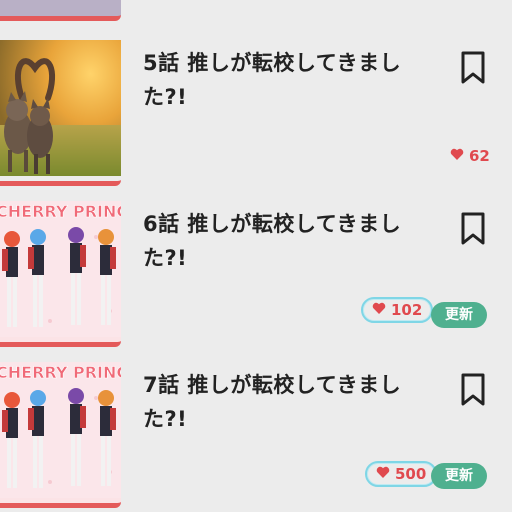  Describe the element at coordinates (60, 108) in the screenshot. I see `cats-image` at that location.